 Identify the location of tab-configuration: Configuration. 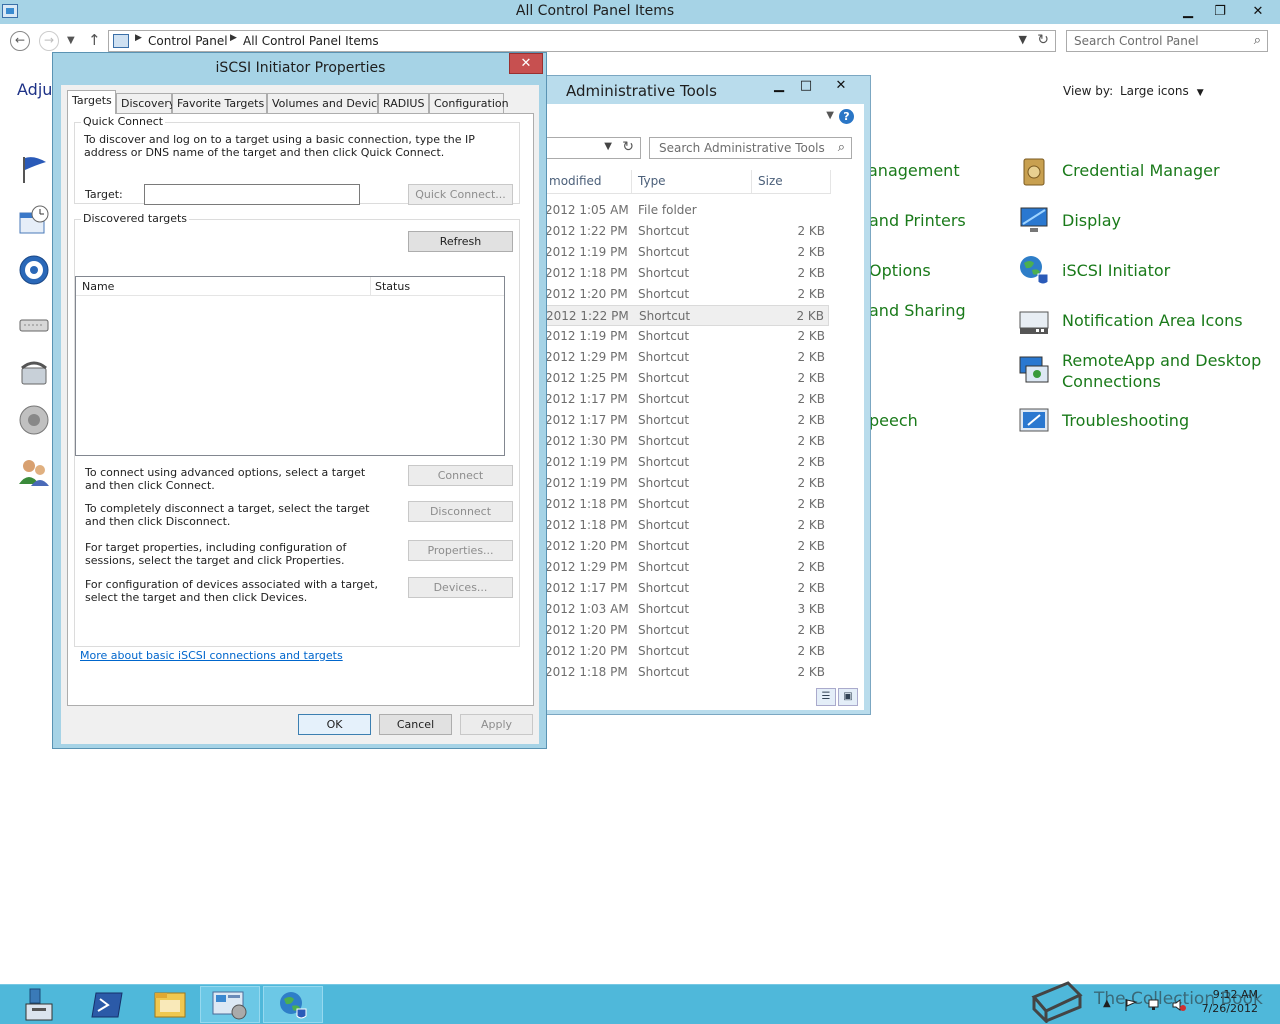
(469, 103).